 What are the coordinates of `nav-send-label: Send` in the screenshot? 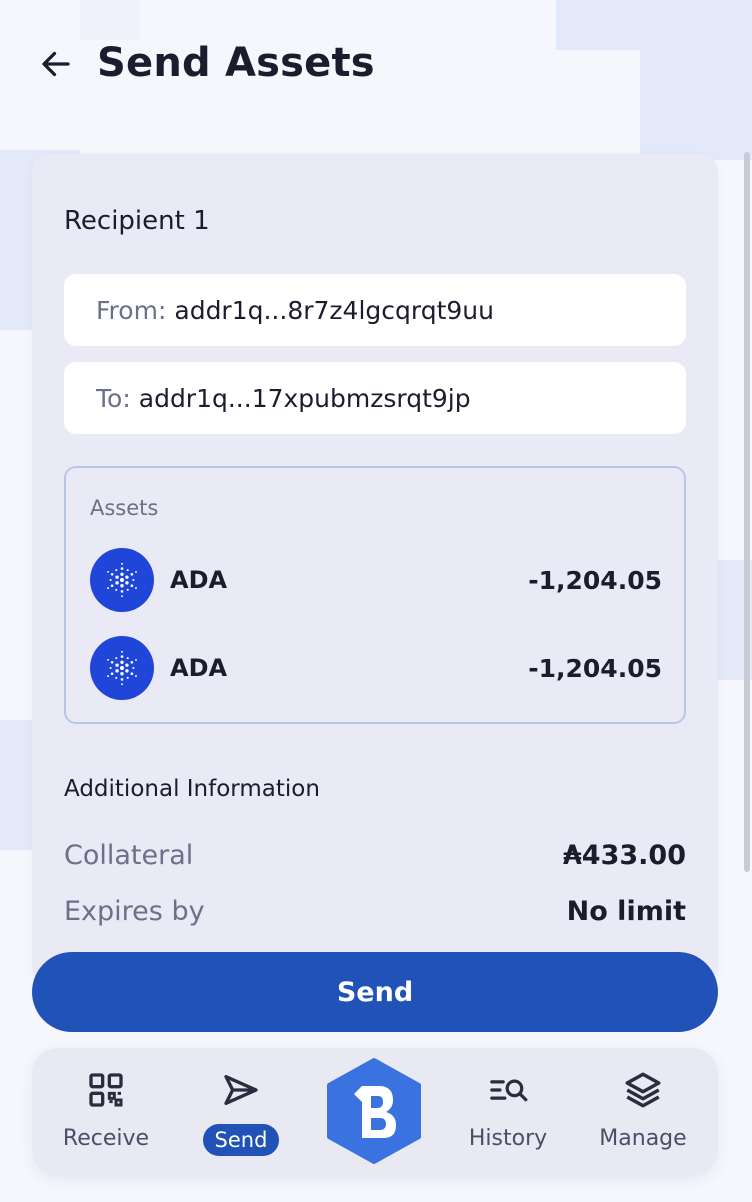 It's located at (241, 1140).